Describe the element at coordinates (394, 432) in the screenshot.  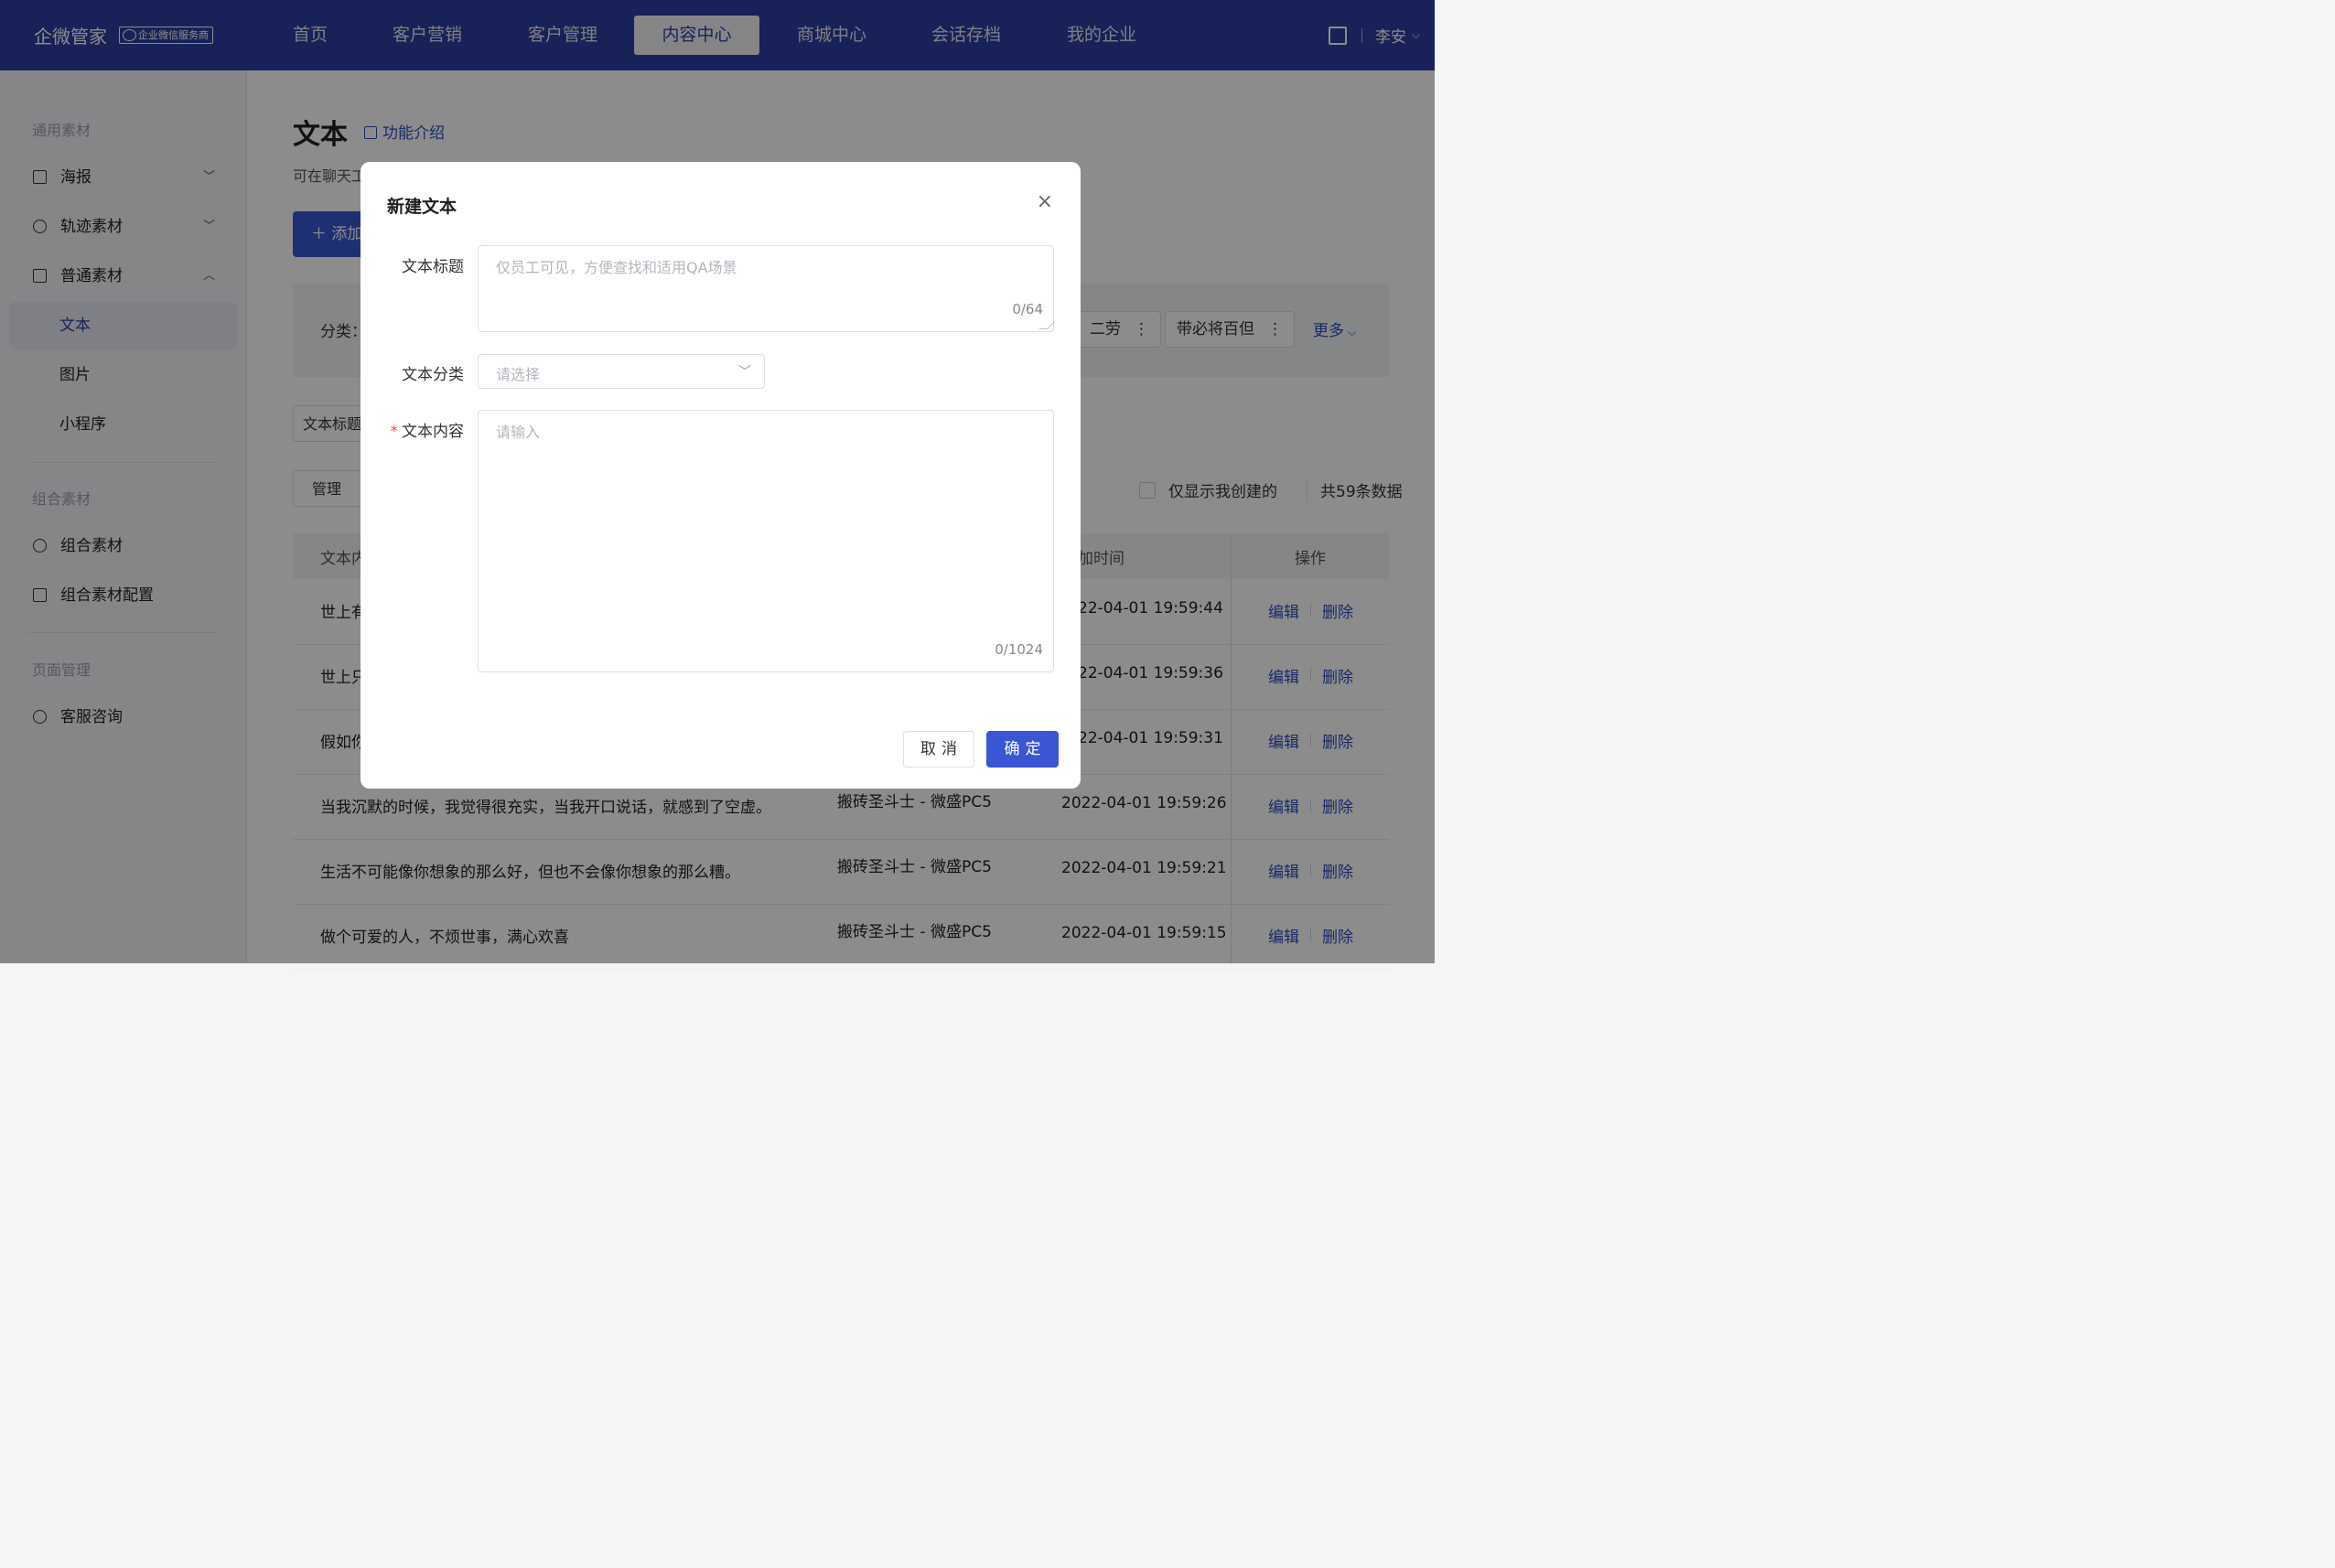
I see `required-mark: *` at that location.